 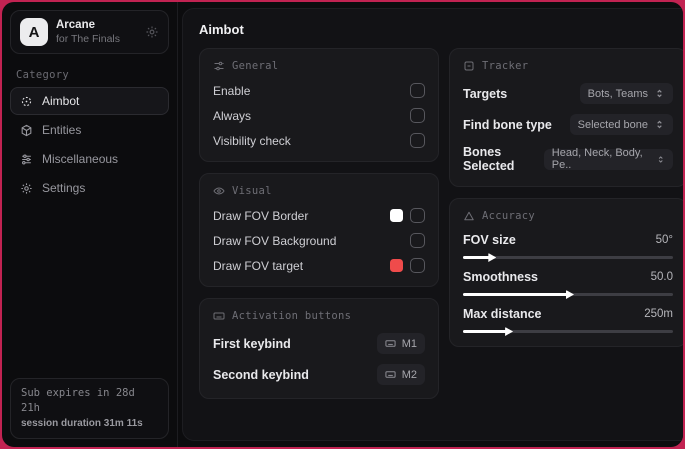 I want to click on keybind-value: M1, so click(x=409, y=343).